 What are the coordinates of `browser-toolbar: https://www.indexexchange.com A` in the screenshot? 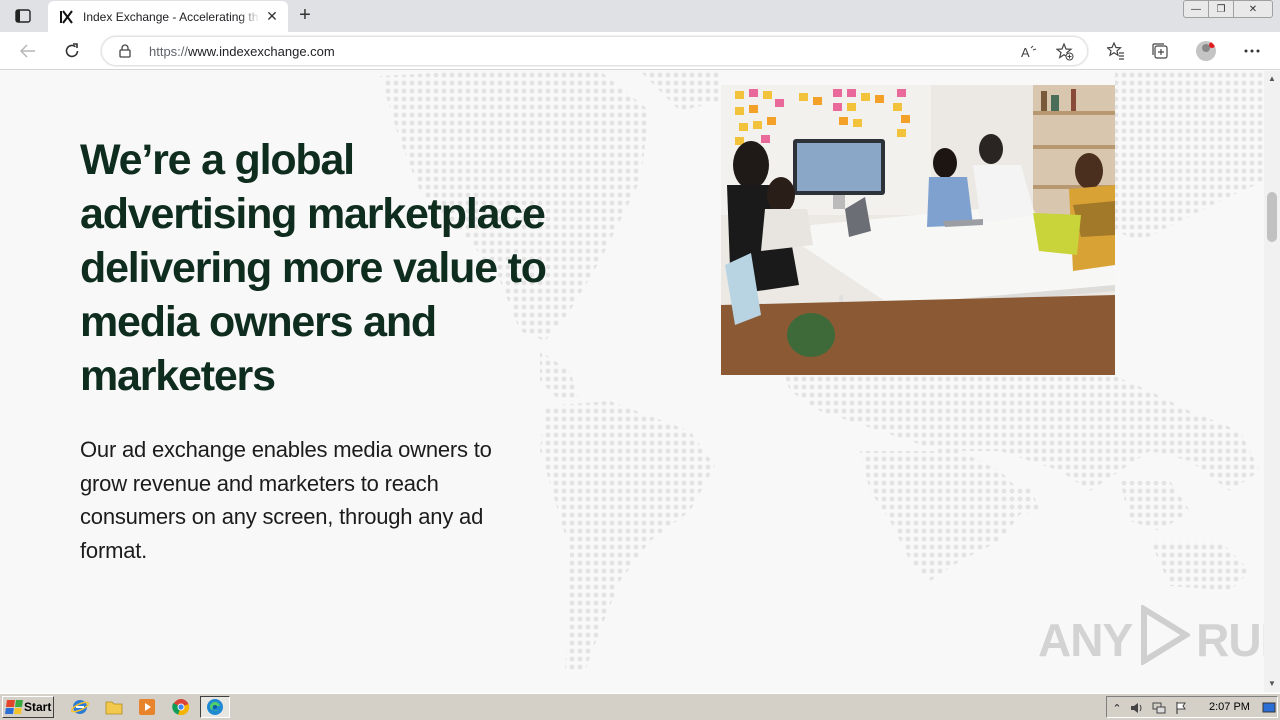 It's located at (640, 51).